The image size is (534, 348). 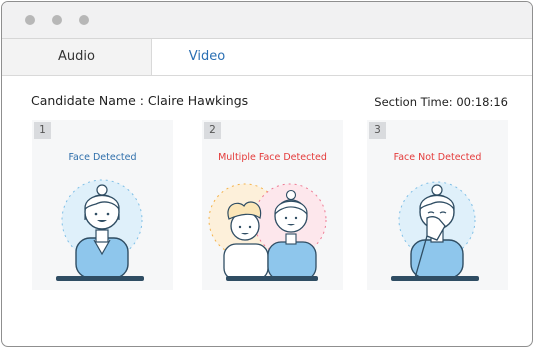 What do you see at coordinates (212, 130) in the screenshot?
I see `card-number: 2` at bounding box center [212, 130].